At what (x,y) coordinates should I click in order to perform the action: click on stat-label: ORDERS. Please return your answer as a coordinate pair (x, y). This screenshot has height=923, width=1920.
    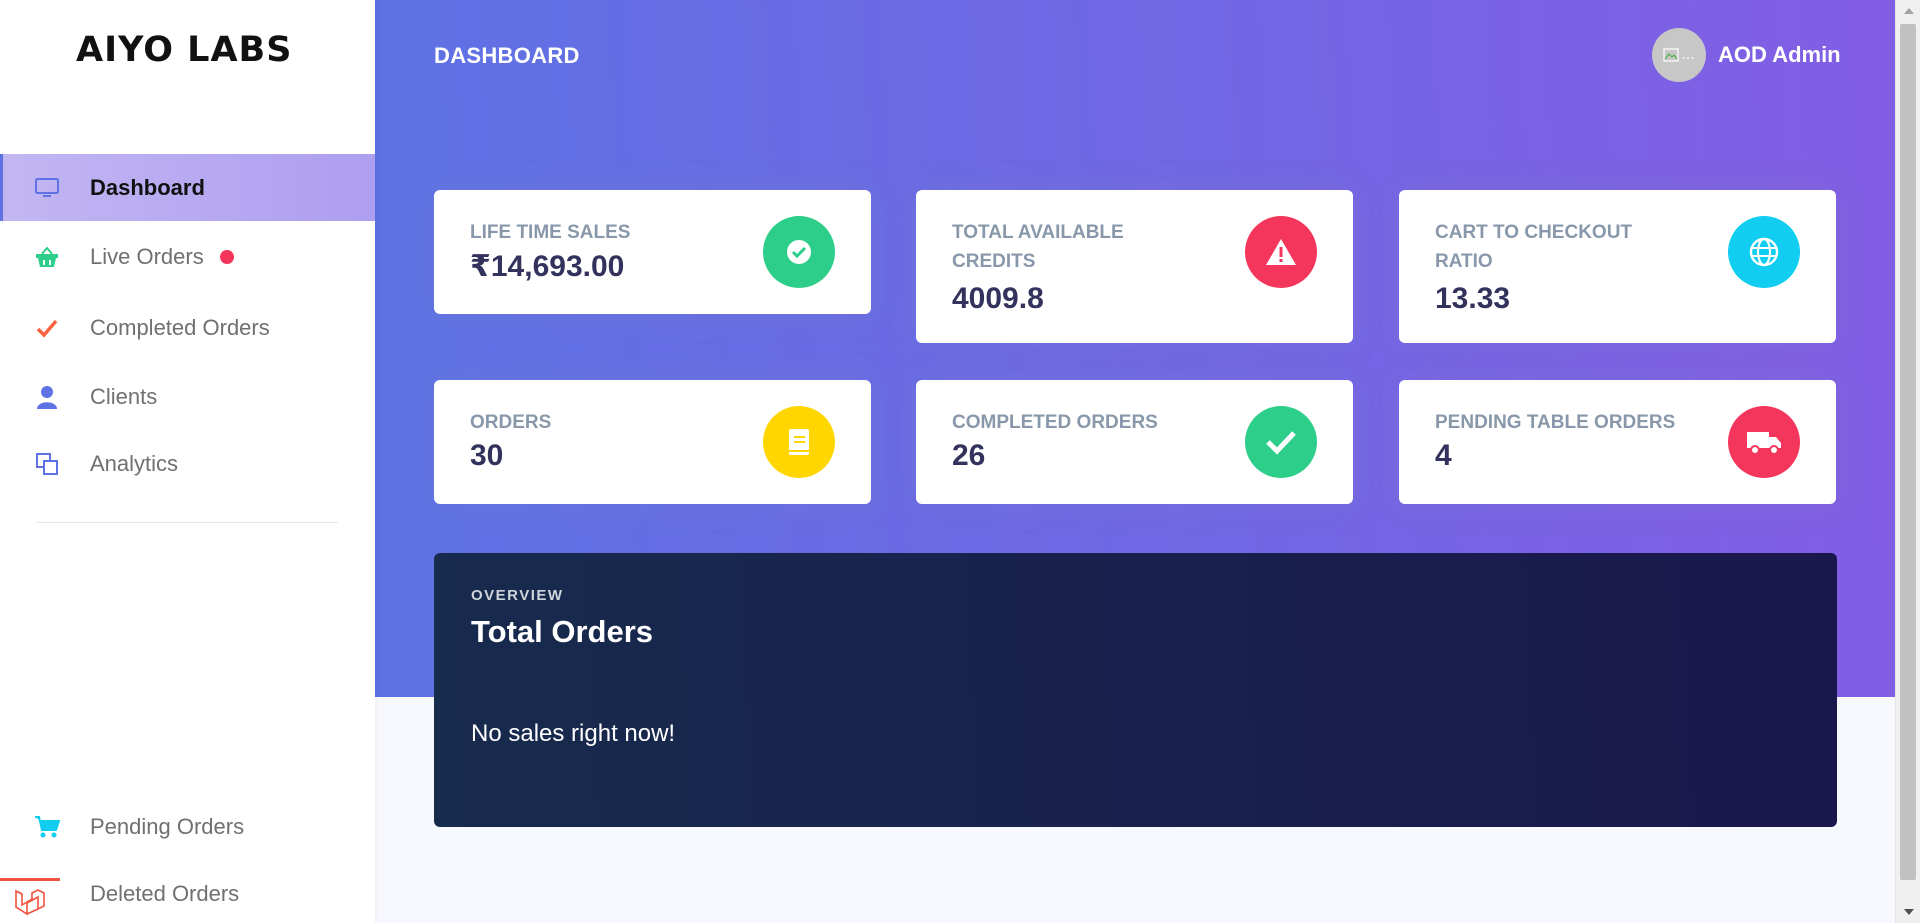
    Looking at the image, I should click on (511, 422).